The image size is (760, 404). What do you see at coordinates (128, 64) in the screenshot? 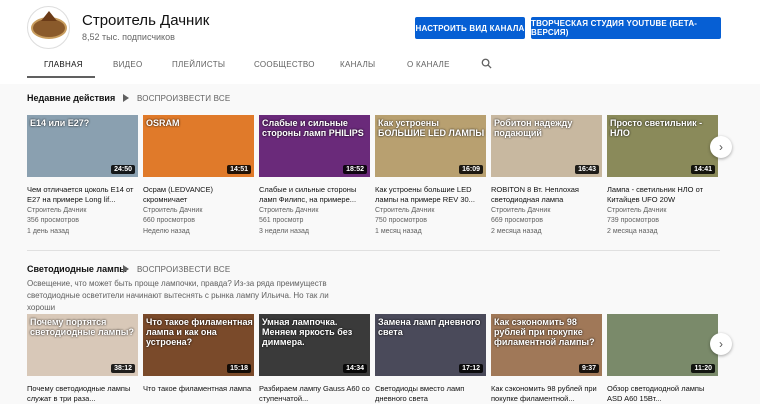
I see `tab-videos: ВИДЕО` at bounding box center [128, 64].